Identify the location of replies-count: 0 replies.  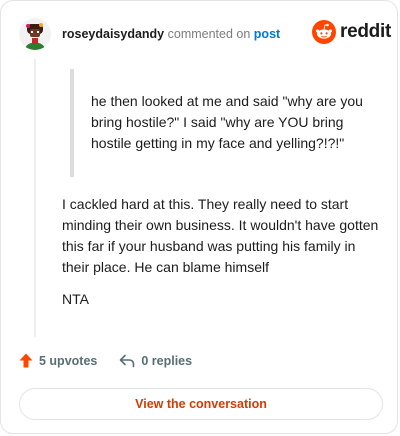
(167, 360).